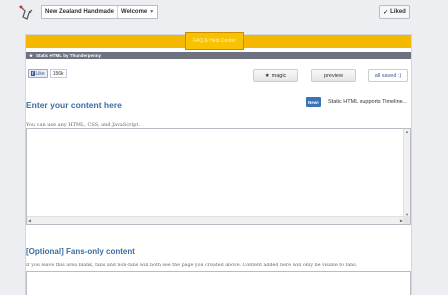 The height and width of the screenshot is (295, 448). What do you see at coordinates (386, 12) in the screenshot?
I see `check-icon: ✓` at bounding box center [386, 12].